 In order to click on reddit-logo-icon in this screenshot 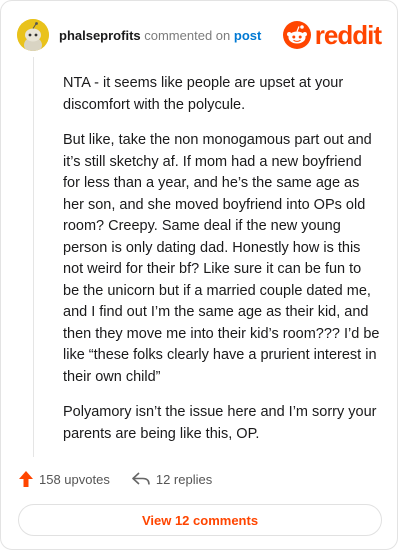, I will do `click(296, 35)`.